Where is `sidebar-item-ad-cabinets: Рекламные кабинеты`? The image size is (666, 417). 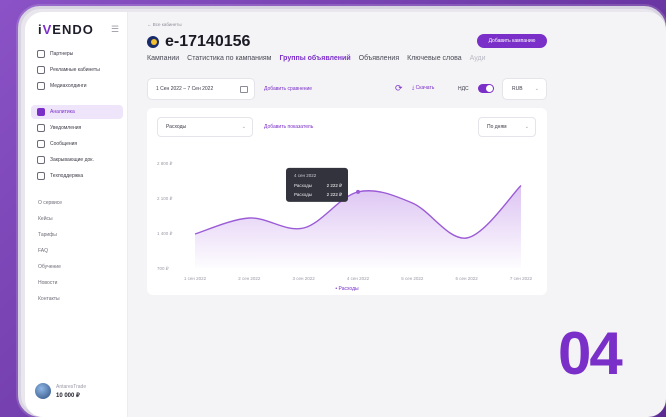
sidebar-item-ad-cabinets: Рекламные кабинеты is located at coordinates (77, 70).